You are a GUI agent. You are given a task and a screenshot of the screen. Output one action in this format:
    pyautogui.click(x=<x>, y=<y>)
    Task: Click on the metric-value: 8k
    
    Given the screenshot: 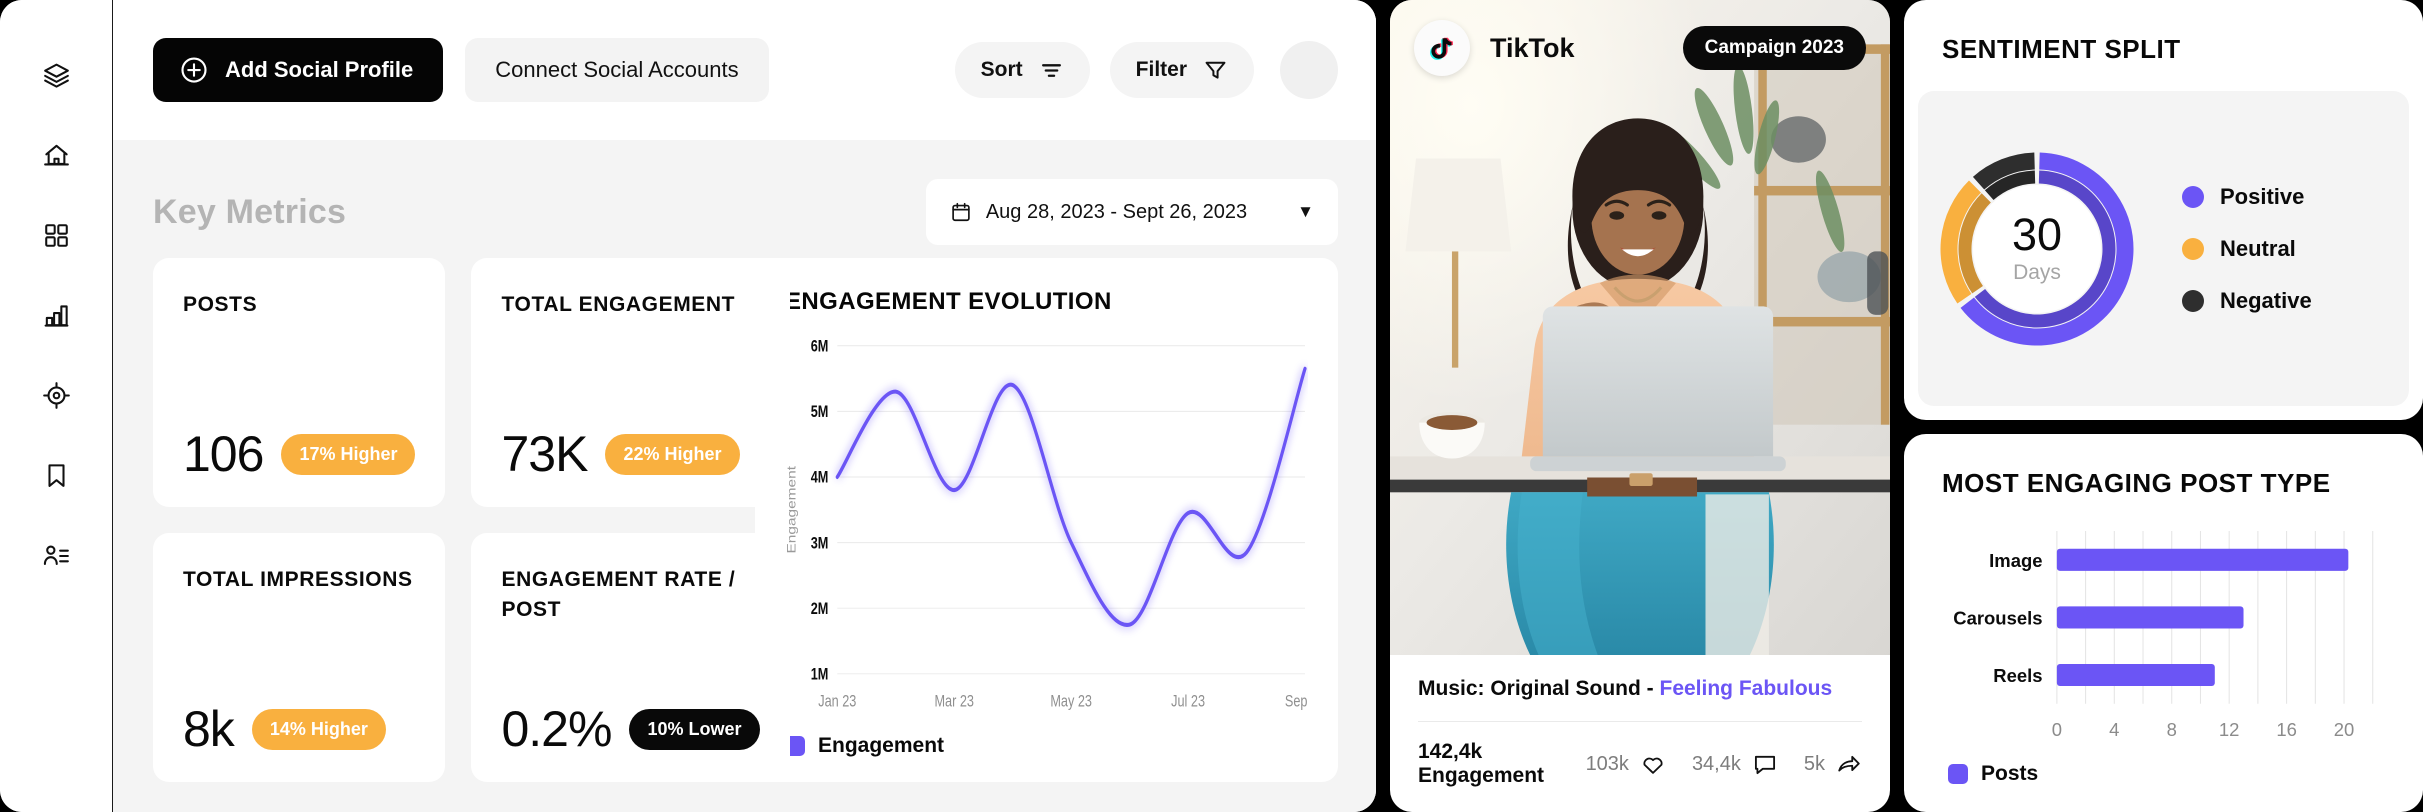 What is the action you would take?
    pyautogui.click(x=209, y=729)
    